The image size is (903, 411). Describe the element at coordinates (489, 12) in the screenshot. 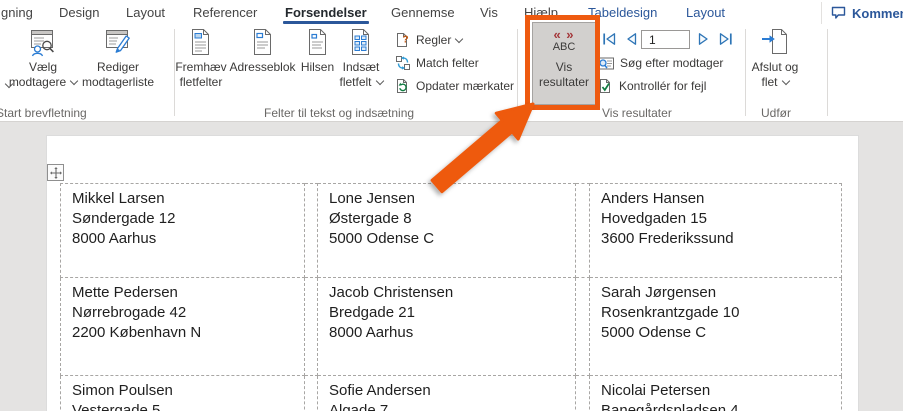

I see `tab-vis: Vis` at that location.